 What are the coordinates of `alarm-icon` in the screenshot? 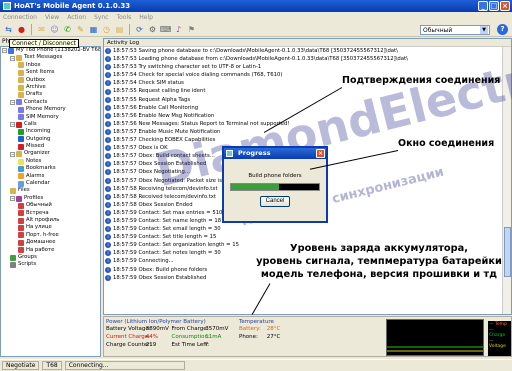 It's located at (21, 176).